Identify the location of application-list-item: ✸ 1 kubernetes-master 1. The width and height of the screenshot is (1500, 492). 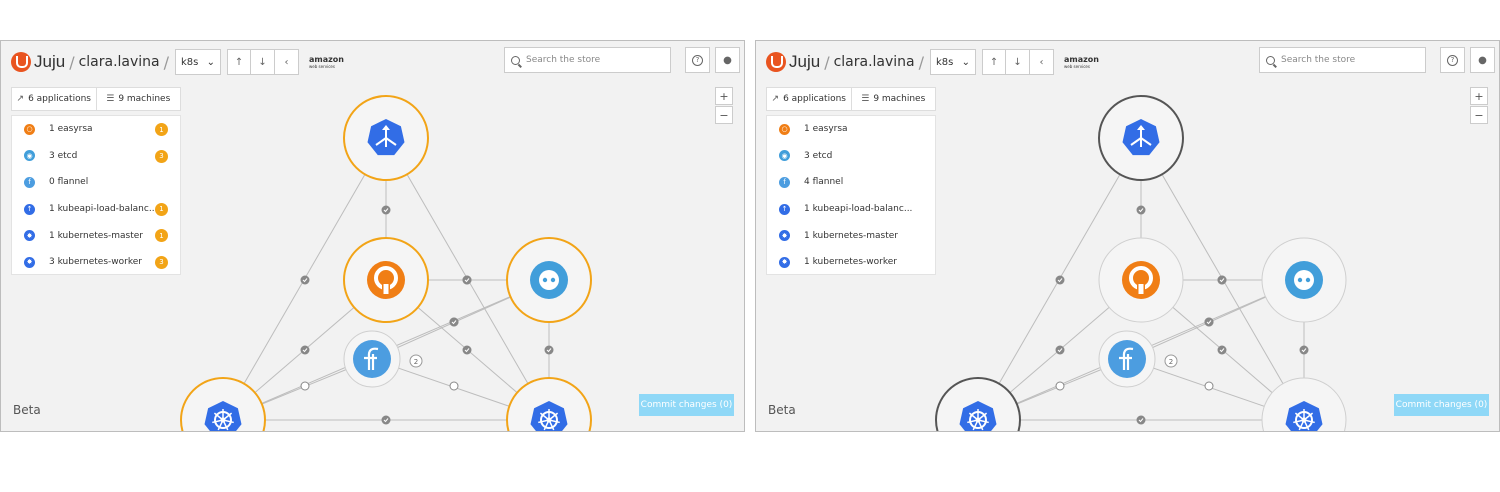
(96, 235).